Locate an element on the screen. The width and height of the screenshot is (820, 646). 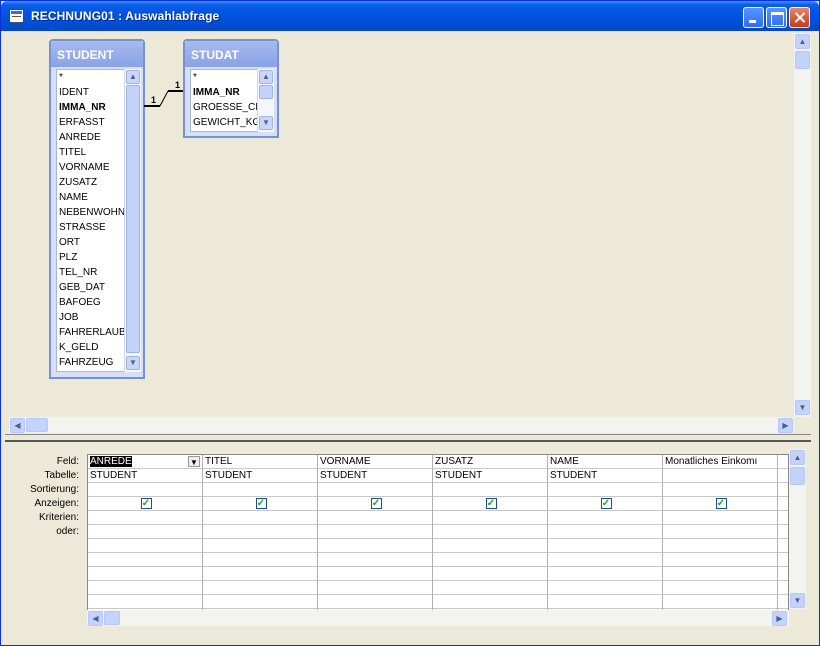
table-pane-horizontal-scrollbar: ◀ ▶ is located at coordinates (401, 425).